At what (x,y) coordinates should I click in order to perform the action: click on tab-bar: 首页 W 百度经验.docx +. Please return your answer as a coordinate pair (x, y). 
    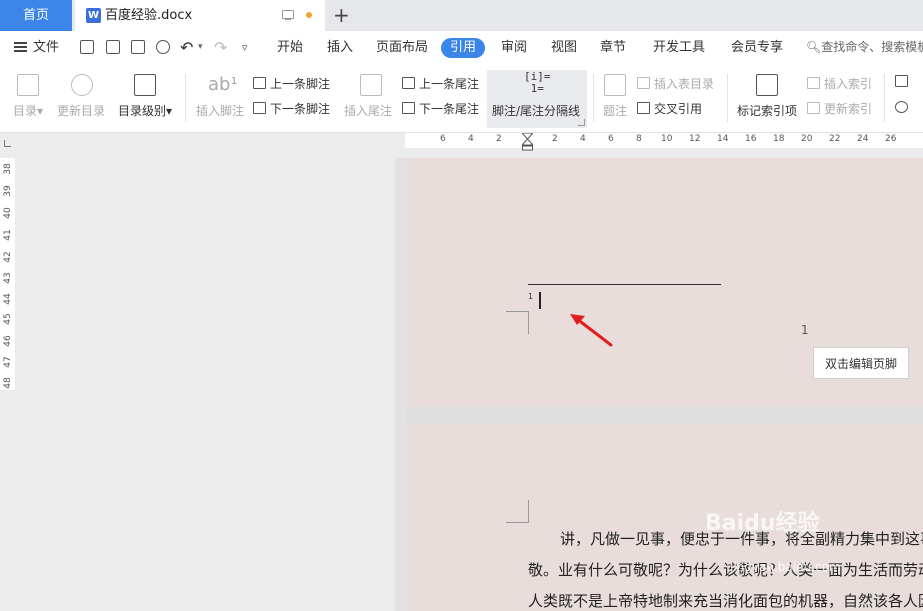
    Looking at the image, I should click on (461, 15).